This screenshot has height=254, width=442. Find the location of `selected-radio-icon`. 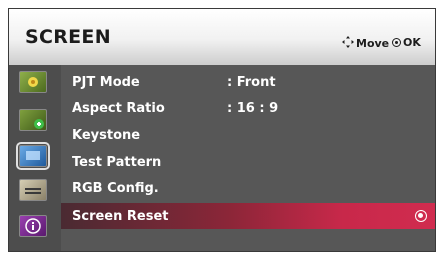

selected-radio-icon is located at coordinates (421, 216).